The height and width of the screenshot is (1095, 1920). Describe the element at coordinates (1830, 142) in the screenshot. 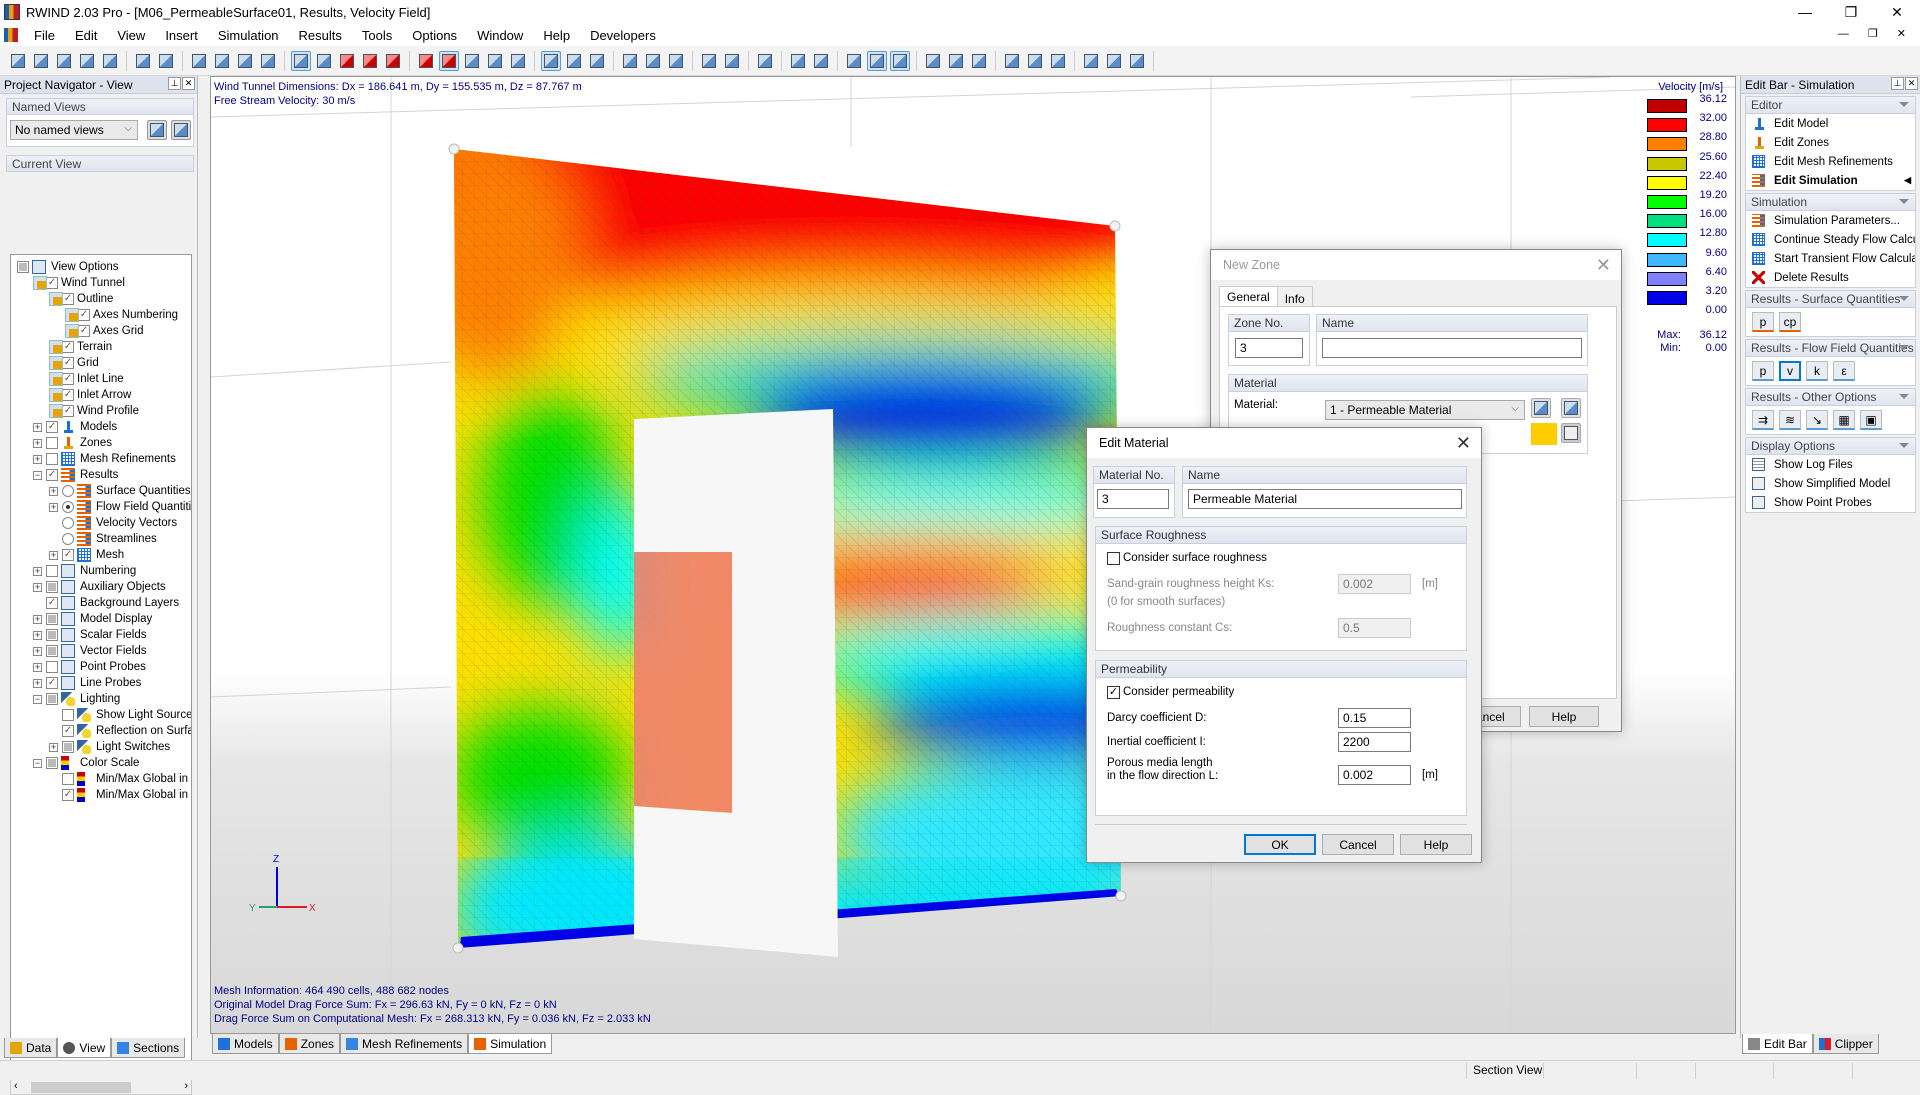

I see `edit-zones-item: Edit Zones` at that location.